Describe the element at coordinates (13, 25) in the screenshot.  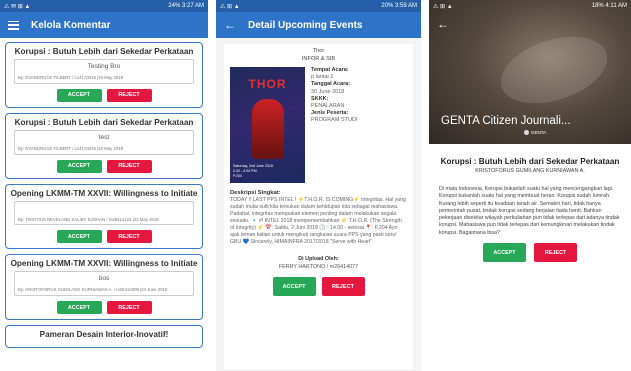
I see `menu-icon` at that location.